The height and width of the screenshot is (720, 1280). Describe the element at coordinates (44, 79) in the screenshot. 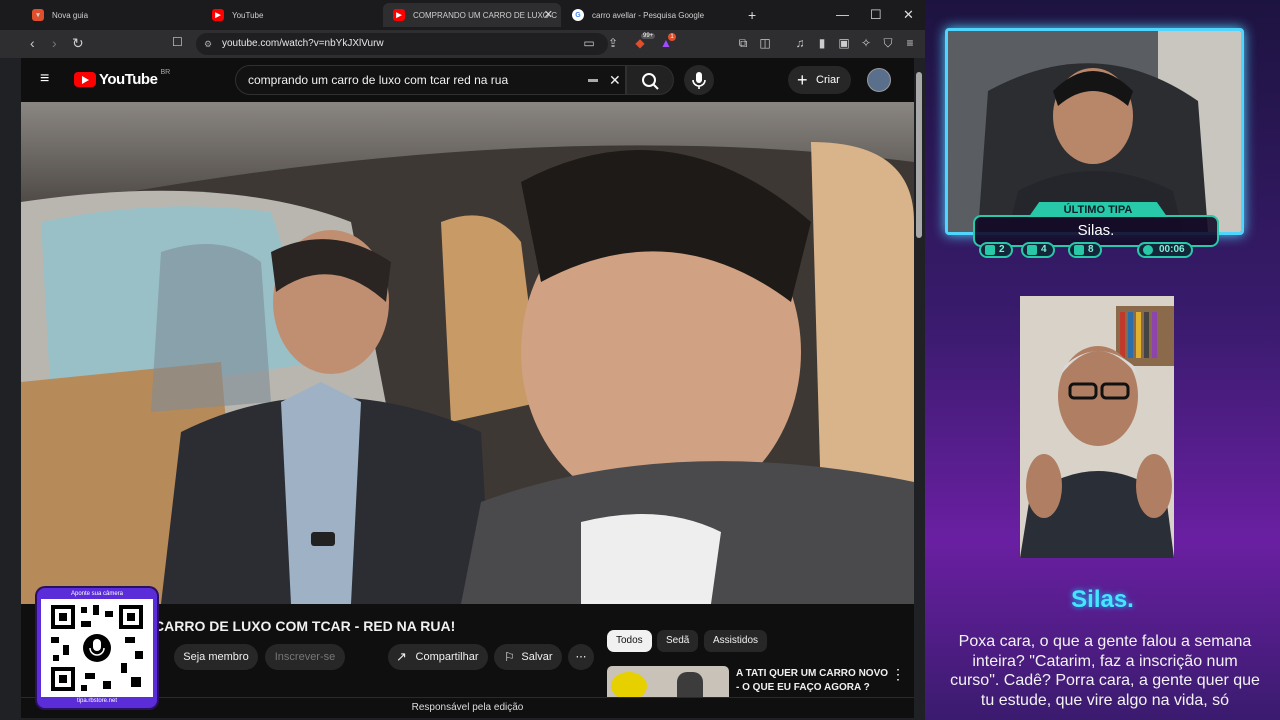

I see `hamburger-menu-icon: ≡` at that location.